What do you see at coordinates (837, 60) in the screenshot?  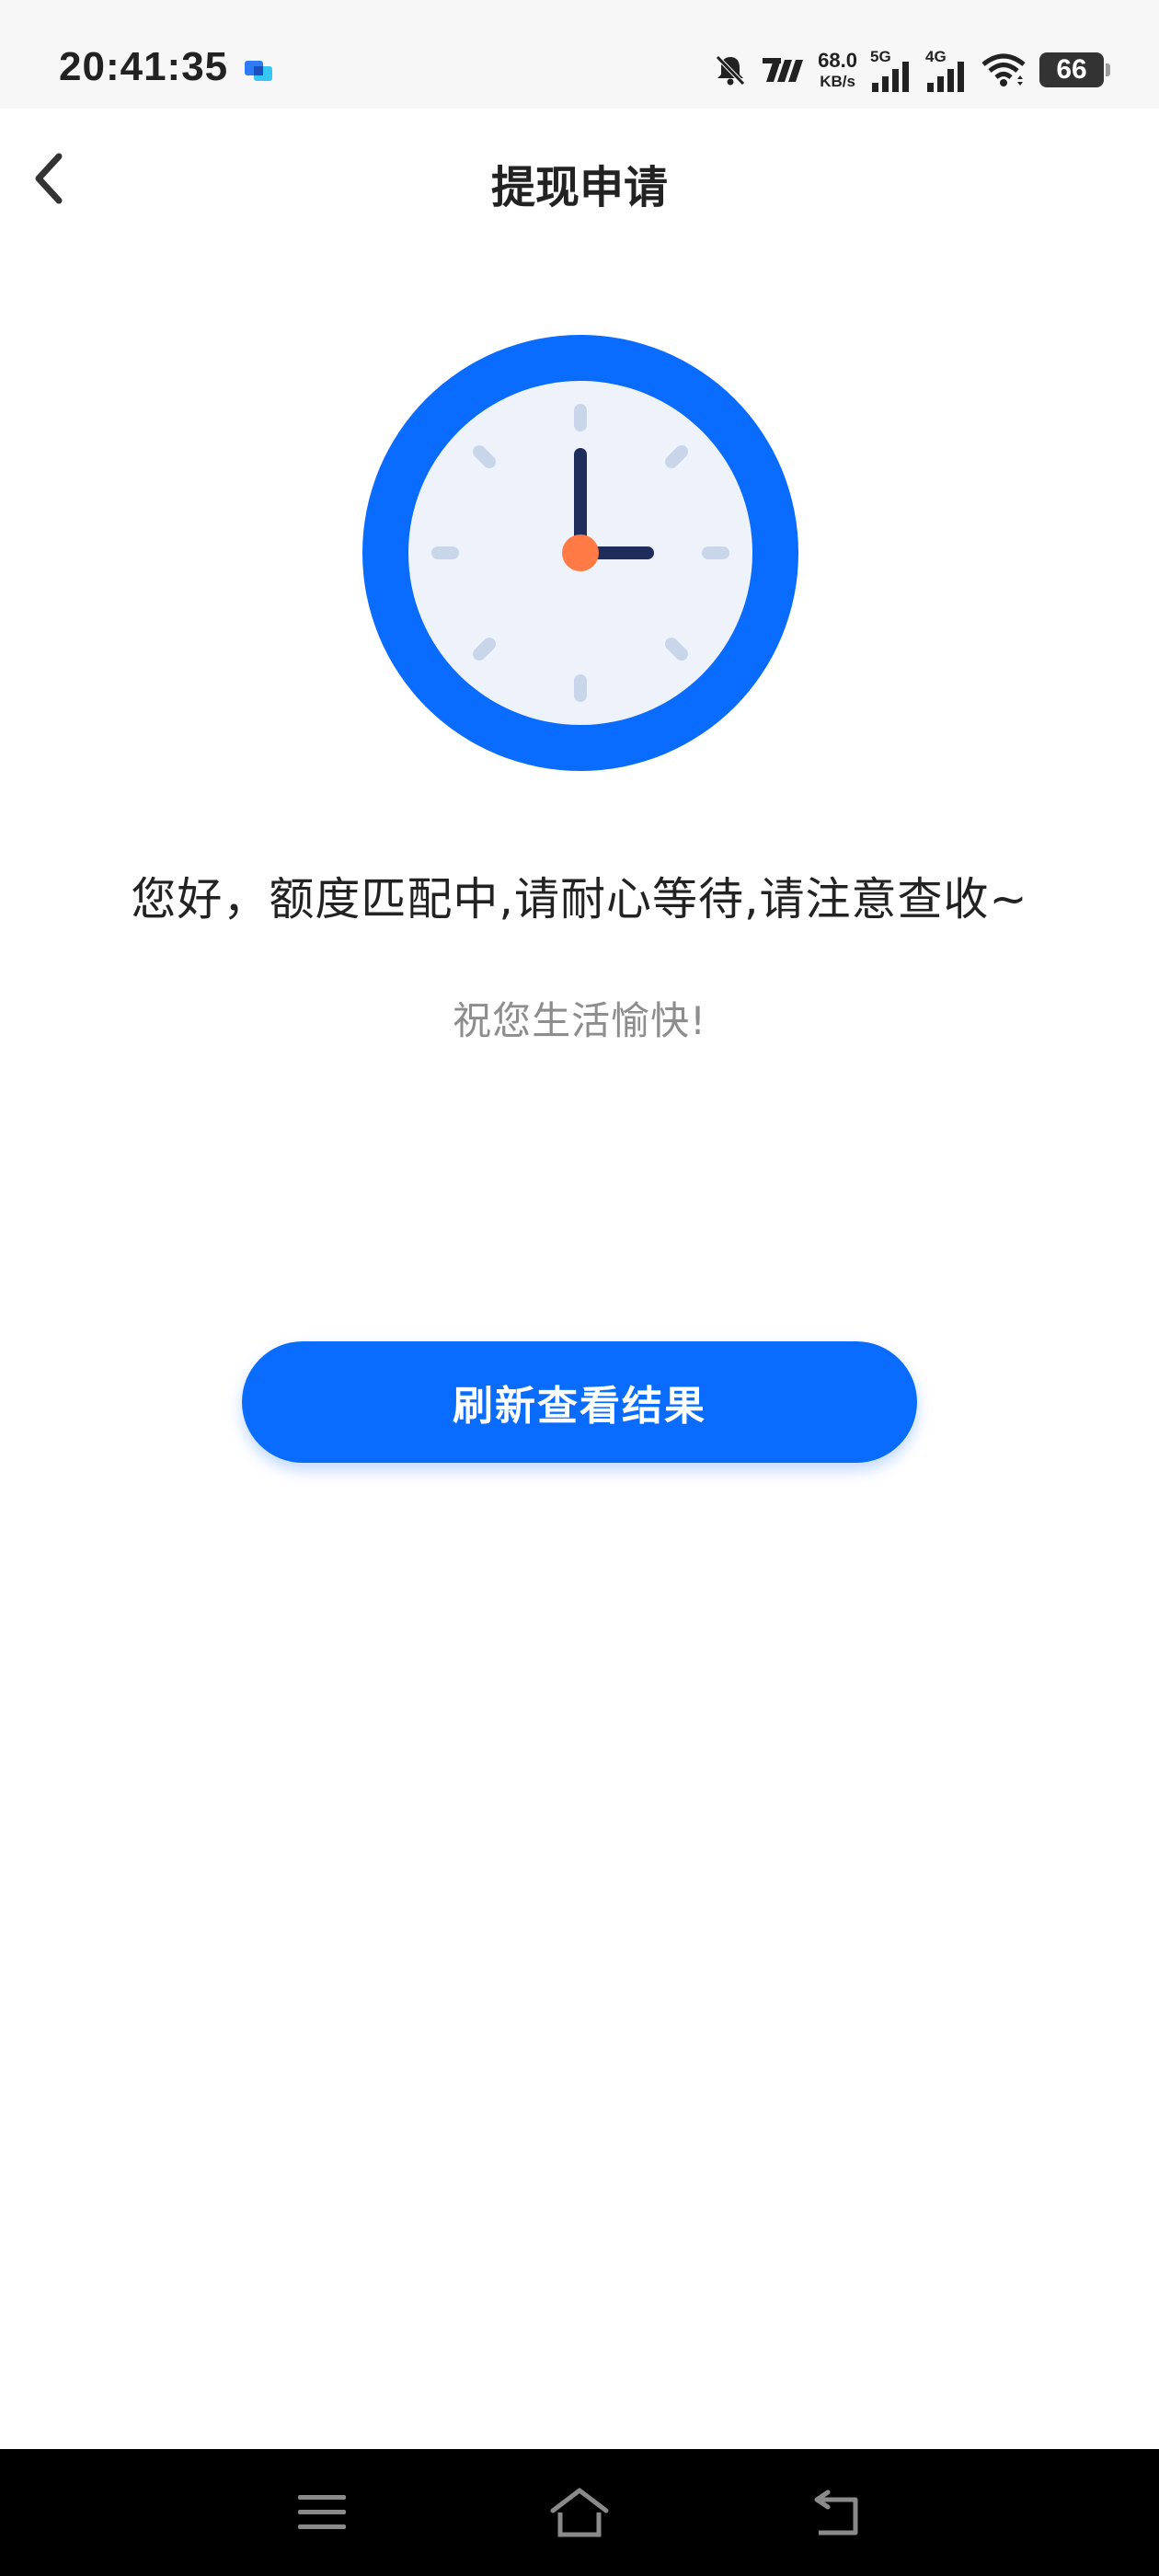 I see `network-speed-value: 68.0` at bounding box center [837, 60].